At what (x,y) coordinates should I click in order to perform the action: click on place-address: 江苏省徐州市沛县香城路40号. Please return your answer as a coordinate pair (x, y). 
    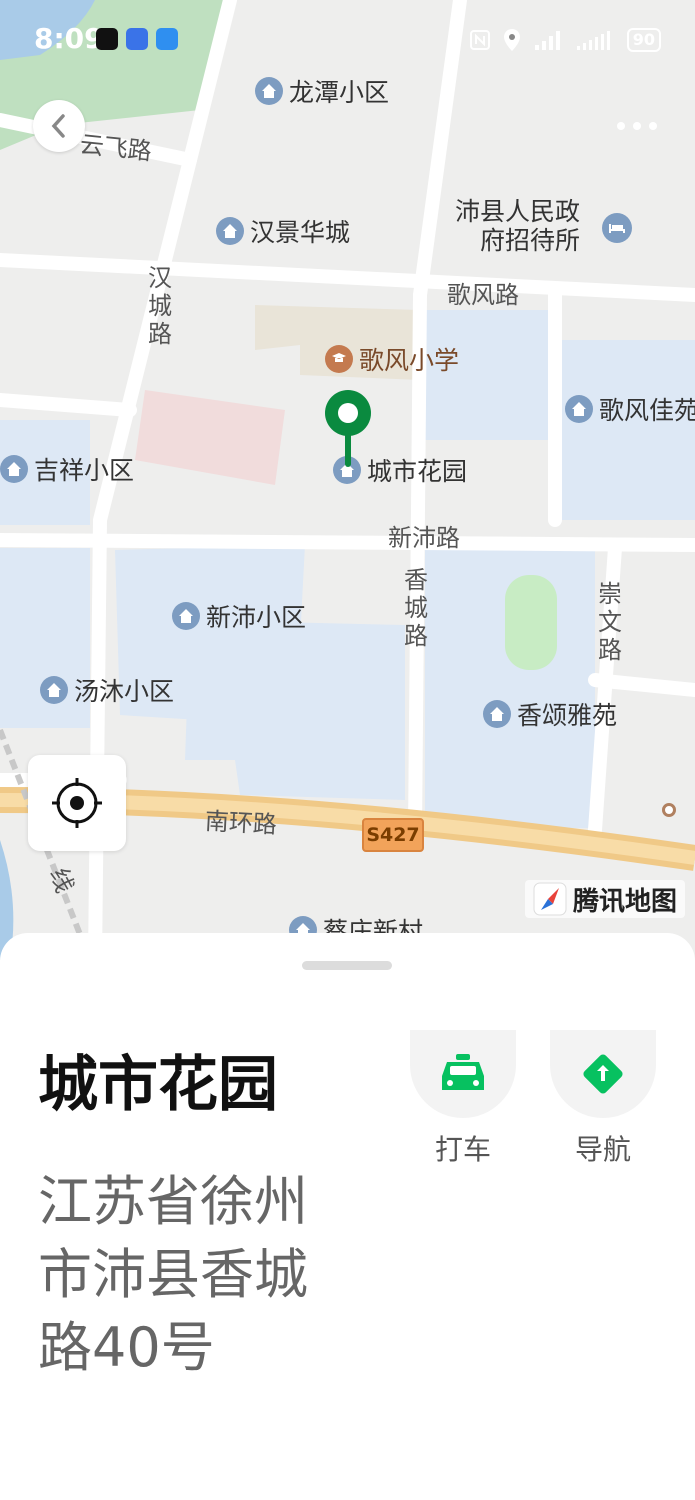
    Looking at the image, I should click on (173, 1274).